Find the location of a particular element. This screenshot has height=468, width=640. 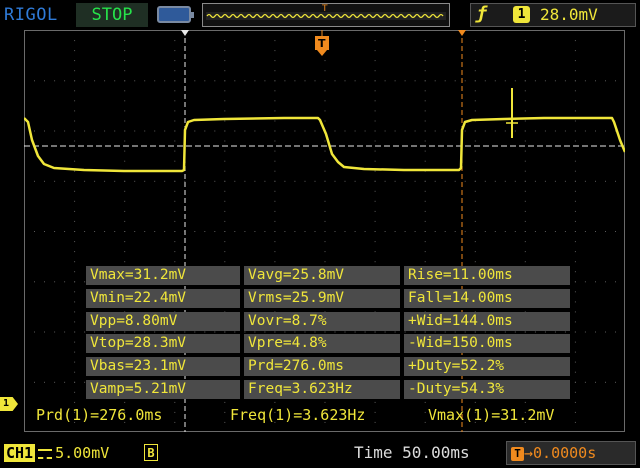

timebase-readout: Time 50.00ms is located at coordinates (412, 452).